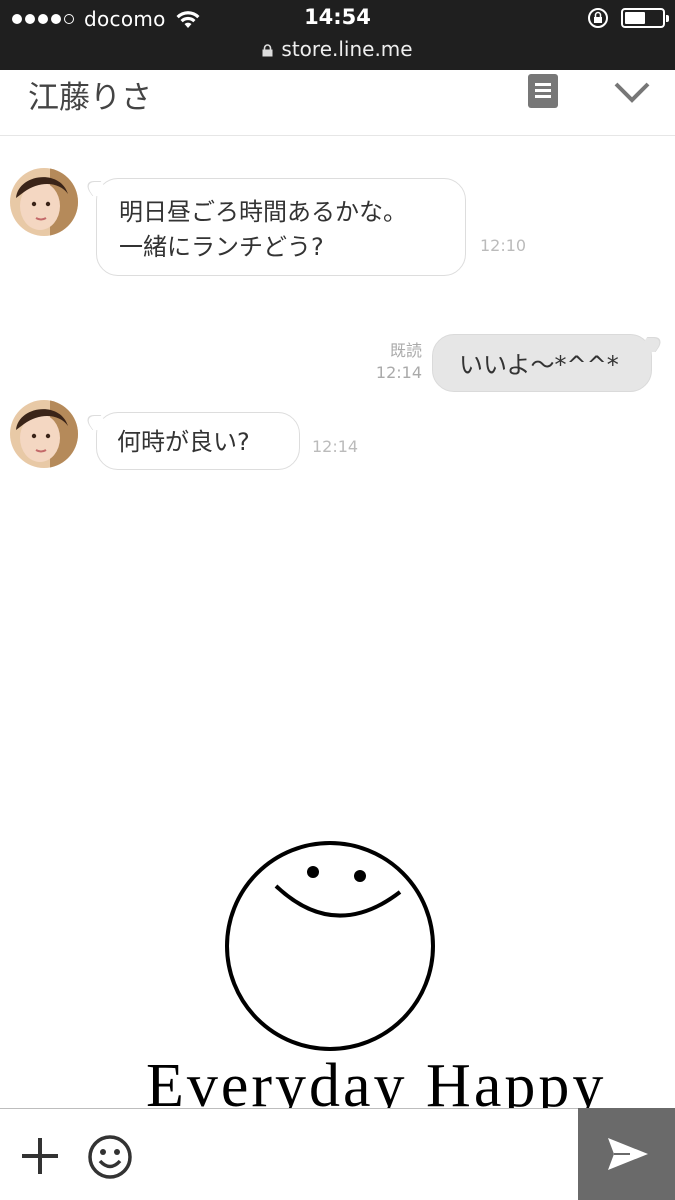 The height and width of the screenshot is (1200, 675). Describe the element at coordinates (337, 17) in the screenshot. I see `clock: 14:54` at that location.